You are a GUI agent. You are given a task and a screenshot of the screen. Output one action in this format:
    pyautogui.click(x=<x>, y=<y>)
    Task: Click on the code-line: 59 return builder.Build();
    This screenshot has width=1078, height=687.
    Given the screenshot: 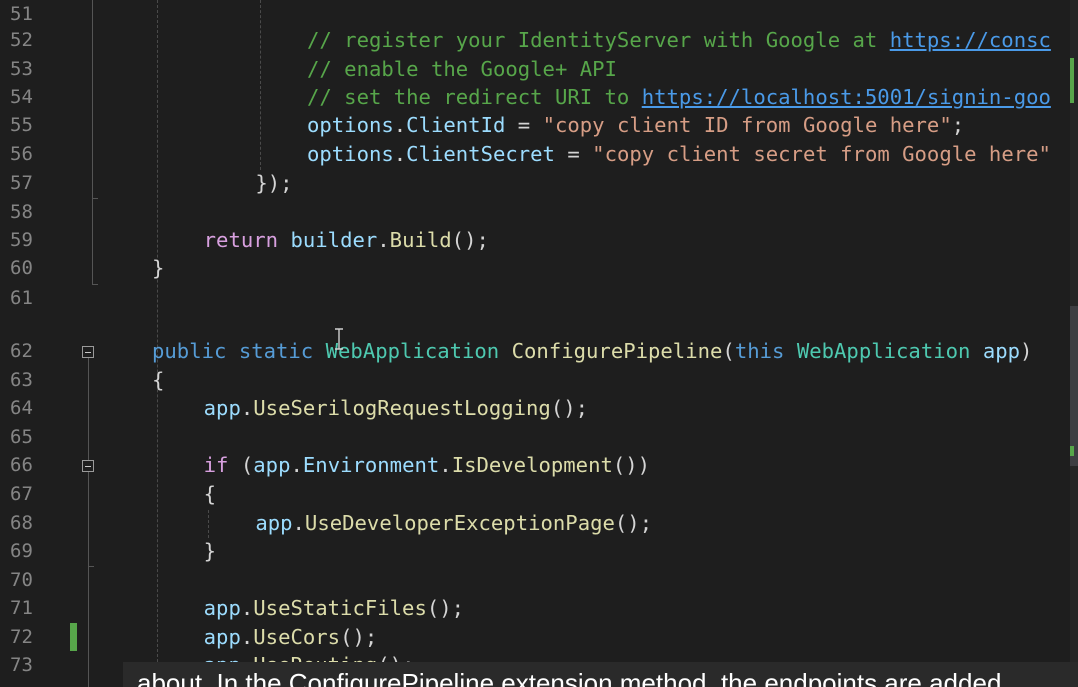 What is the action you would take?
    pyautogui.click(x=539, y=240)
    